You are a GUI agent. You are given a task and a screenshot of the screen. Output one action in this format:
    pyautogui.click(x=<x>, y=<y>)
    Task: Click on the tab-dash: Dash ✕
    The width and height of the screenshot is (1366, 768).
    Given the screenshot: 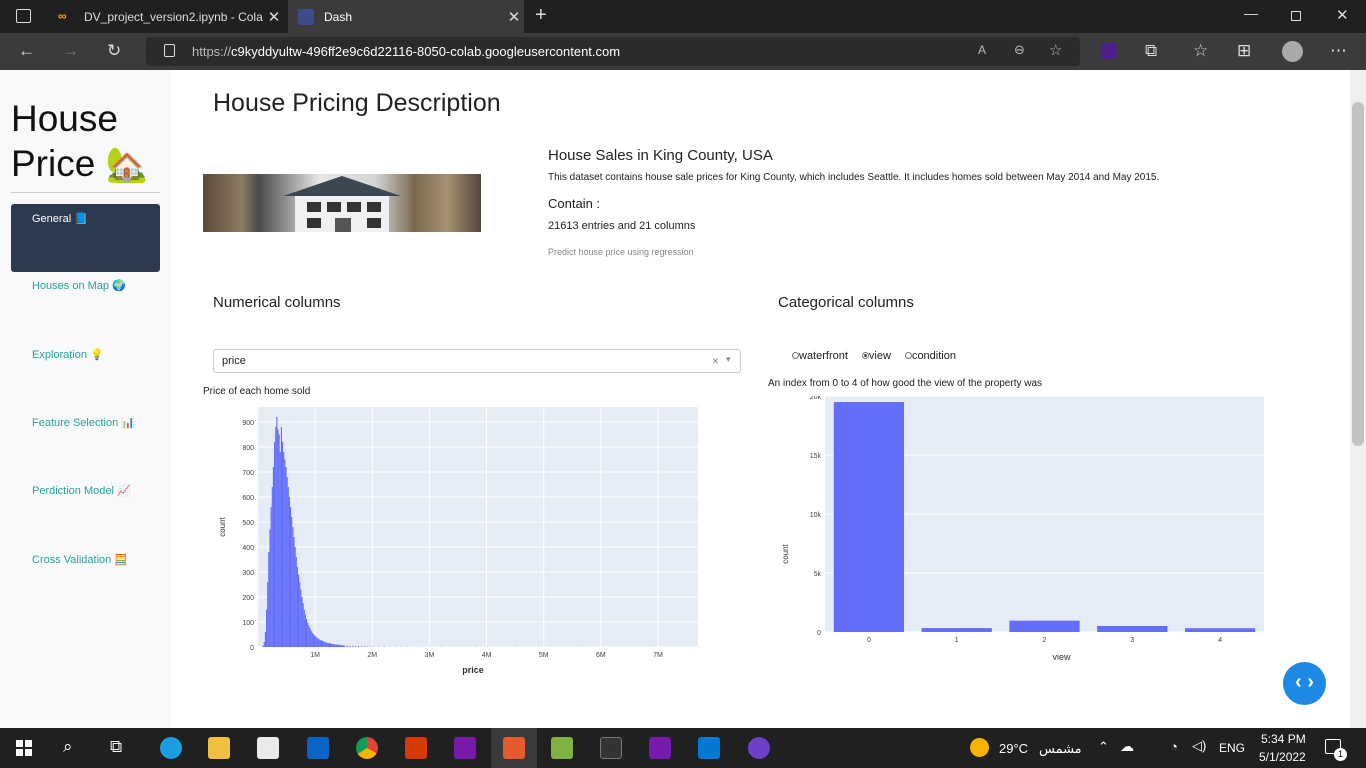 What is the action you would take?
    pyautogui.click(x=406, y=16)
    